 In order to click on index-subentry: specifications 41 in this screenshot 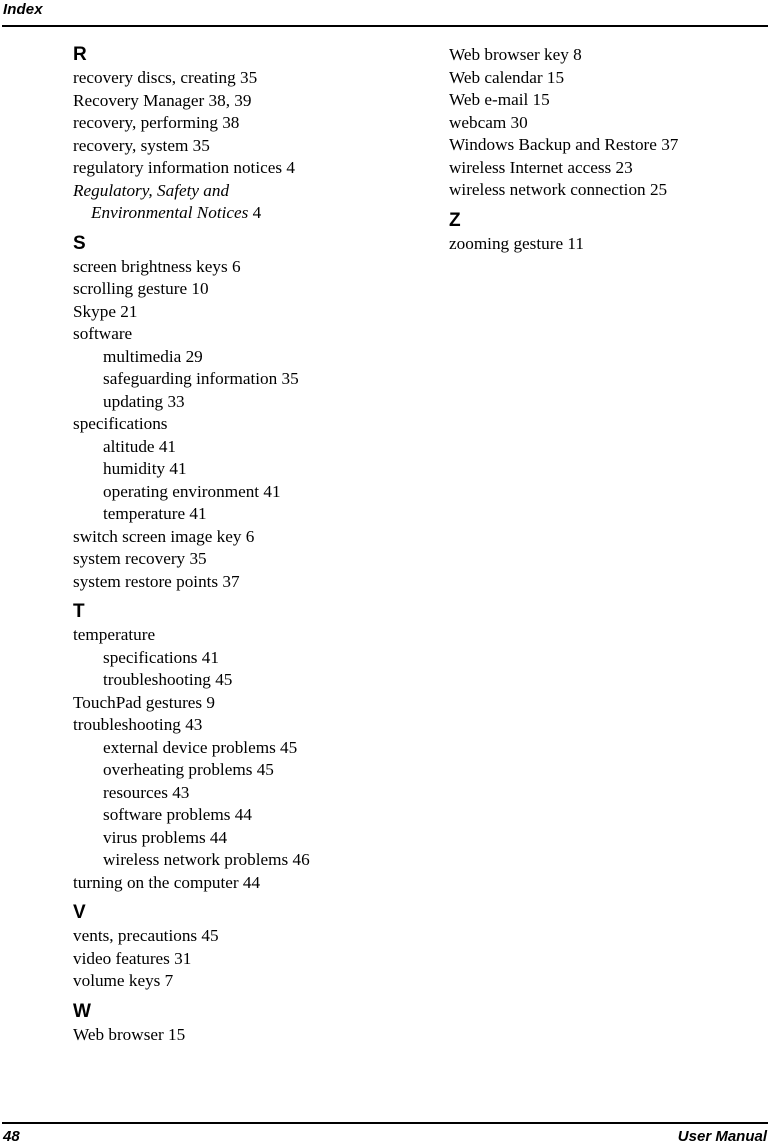, I will do `click(233, 658)`.